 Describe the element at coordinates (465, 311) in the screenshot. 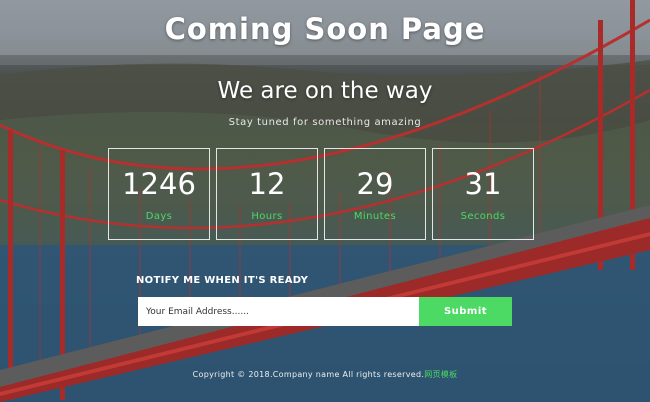

I see `submit-button: Submit` at that location.